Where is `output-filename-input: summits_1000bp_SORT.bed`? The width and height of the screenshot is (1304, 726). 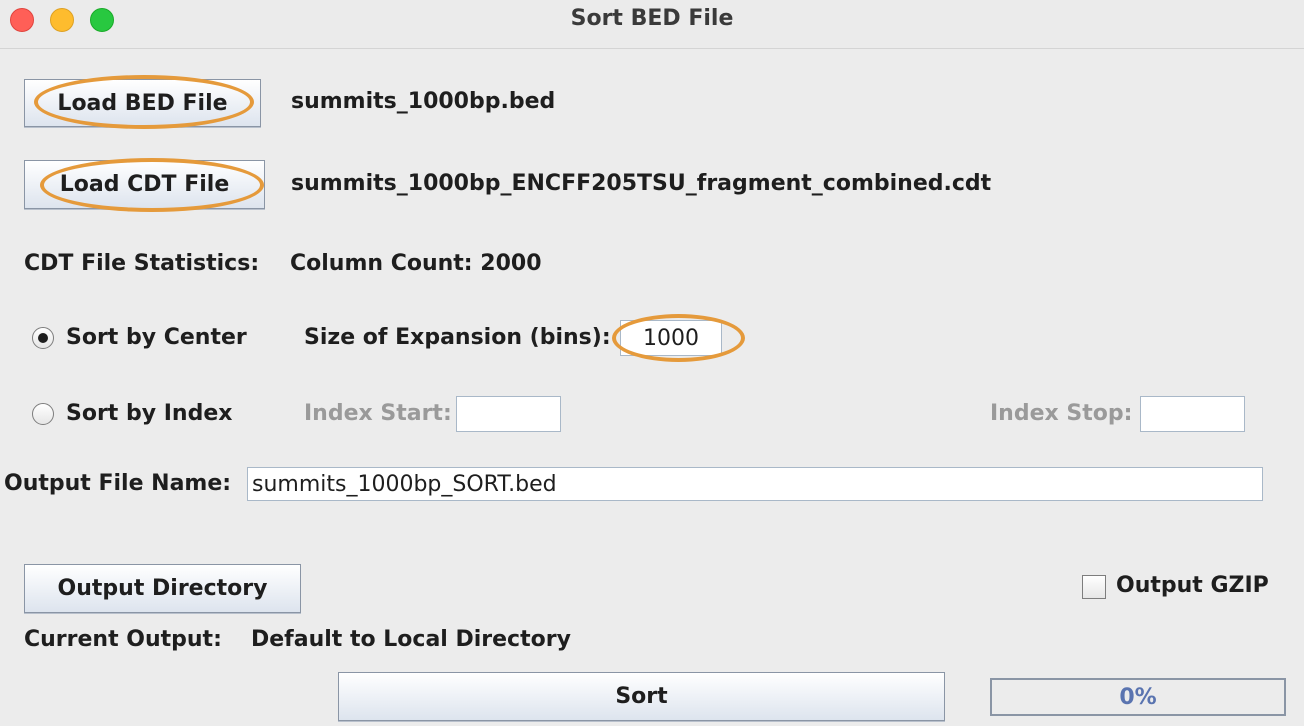
output-filename-input: summits_1000bp_SORT.bed is located at coordinates (755, 484).